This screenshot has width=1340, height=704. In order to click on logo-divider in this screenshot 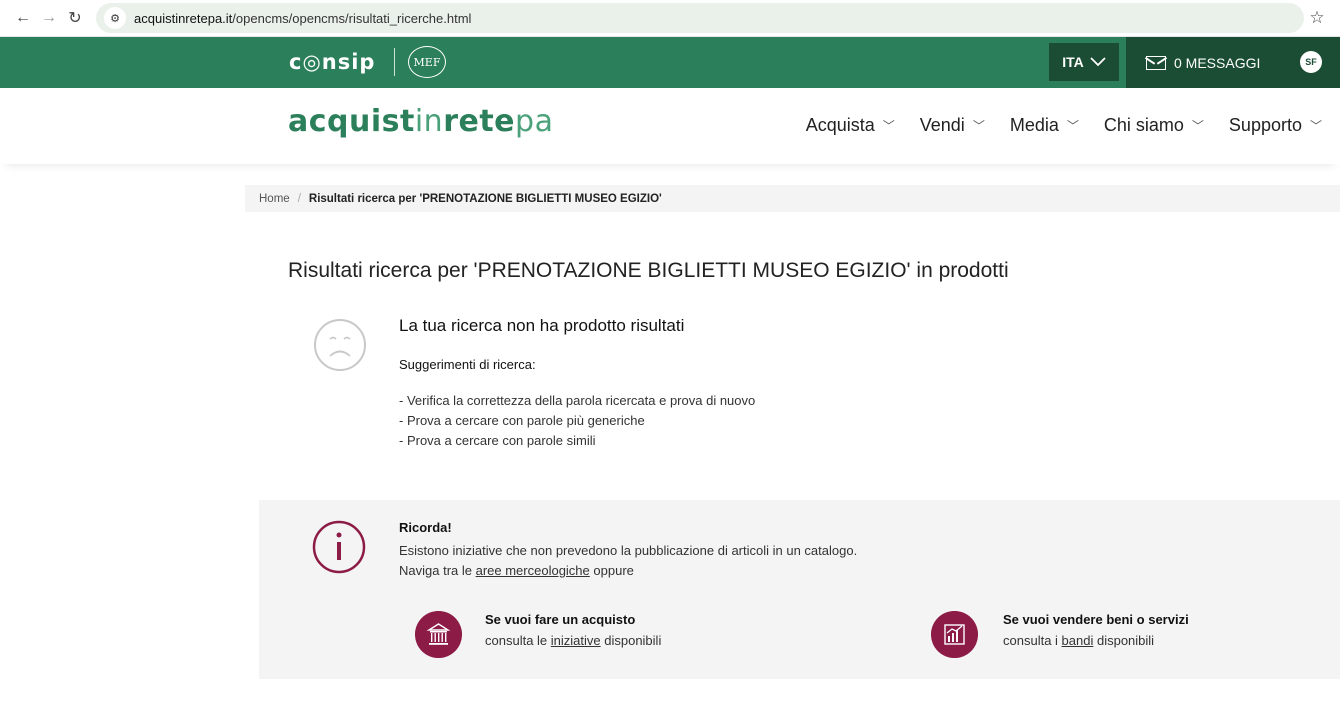, I will do `click(394, 62)`.